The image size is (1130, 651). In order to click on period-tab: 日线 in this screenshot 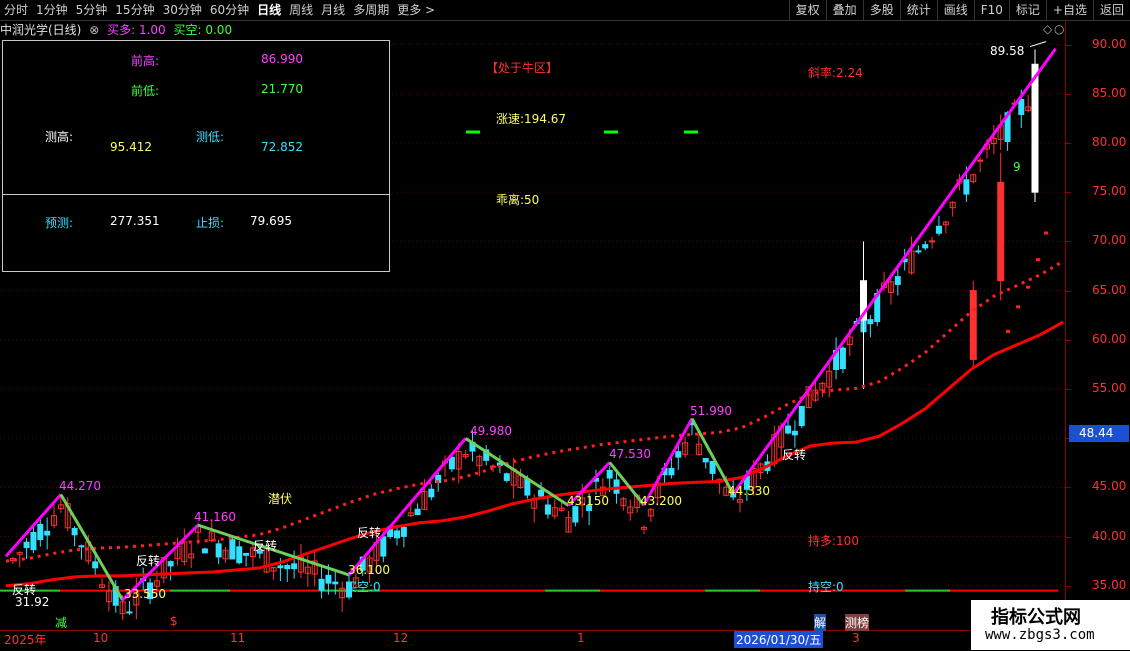, I will do `click(269, 10)`.